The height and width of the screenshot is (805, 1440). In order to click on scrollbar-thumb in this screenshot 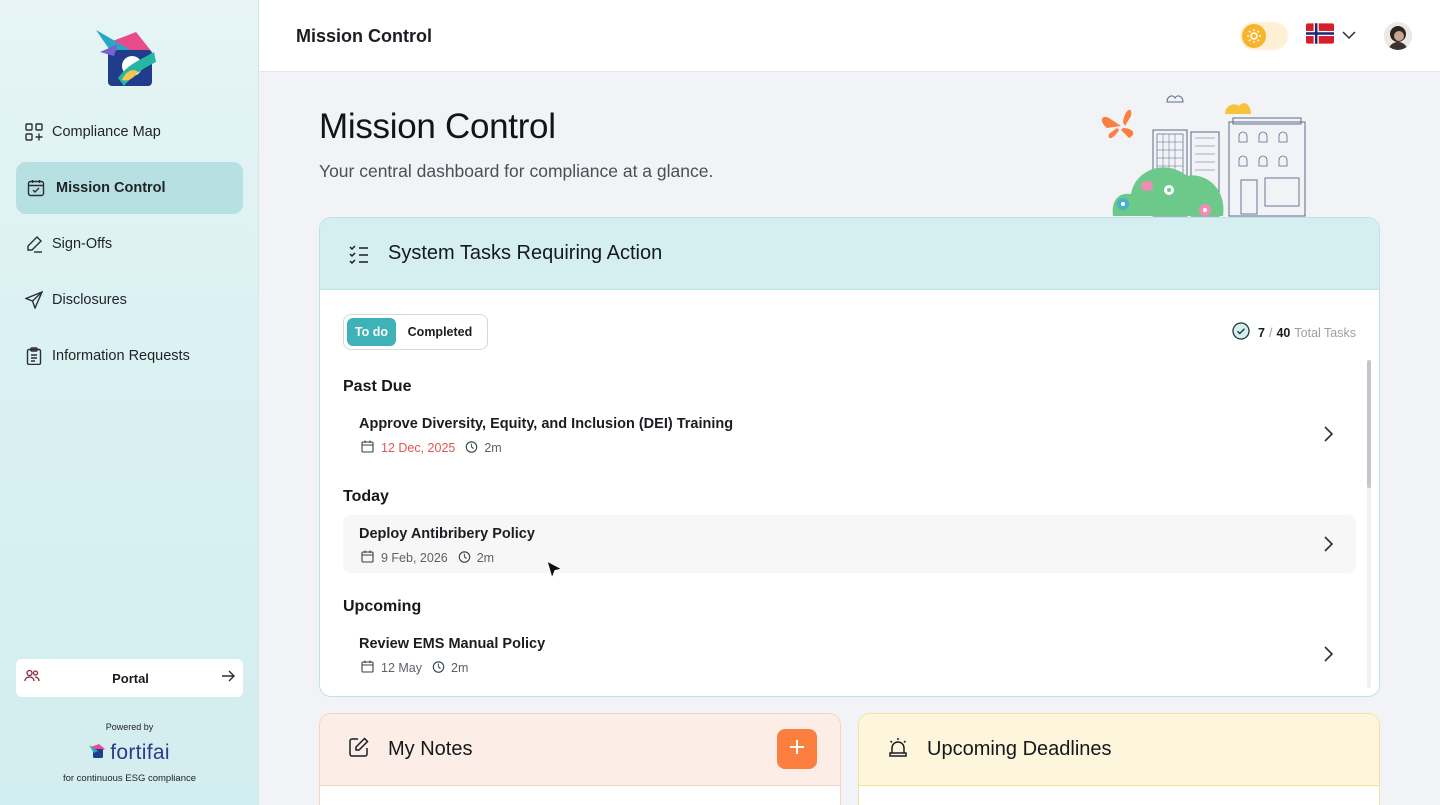, I will do `click(1369, 424)`.